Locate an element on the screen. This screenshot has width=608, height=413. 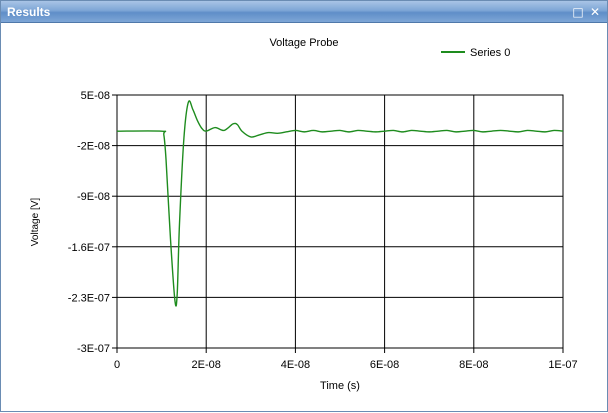
y-axis-label: Voltage [V] is located at coordinates (35, 222).